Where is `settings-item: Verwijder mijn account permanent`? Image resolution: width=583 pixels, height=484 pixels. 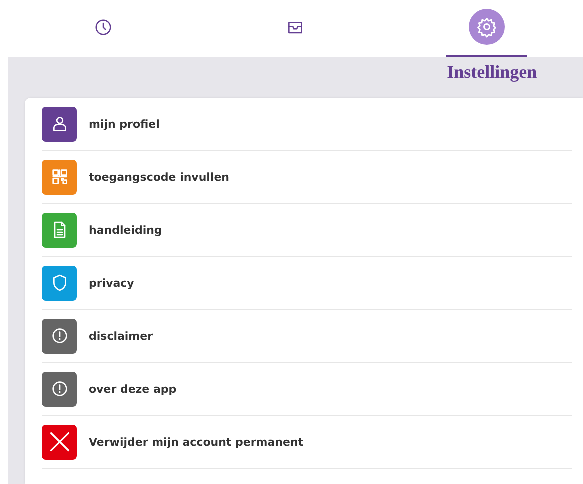 settings-item: Verwijder mijn account permanent is located at coordinates (307, 442).